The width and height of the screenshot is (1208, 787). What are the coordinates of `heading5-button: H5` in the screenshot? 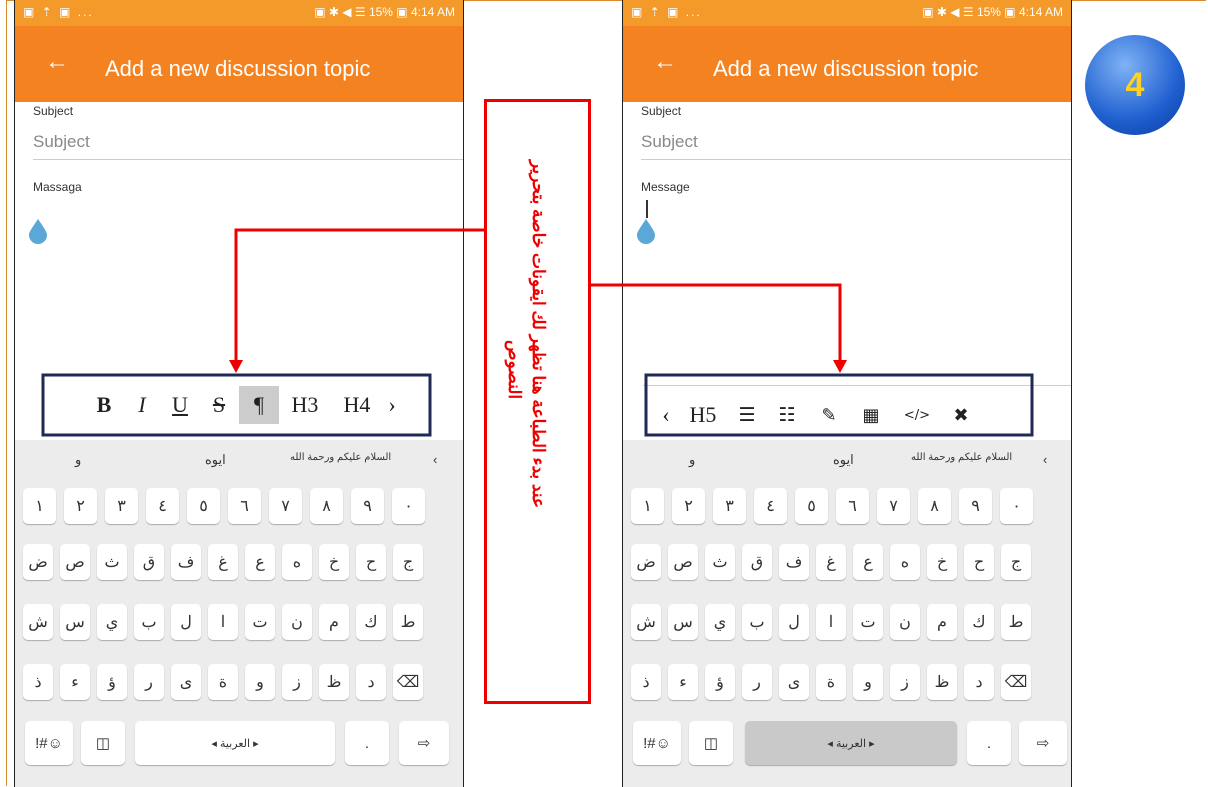 It's located at (703, 415).